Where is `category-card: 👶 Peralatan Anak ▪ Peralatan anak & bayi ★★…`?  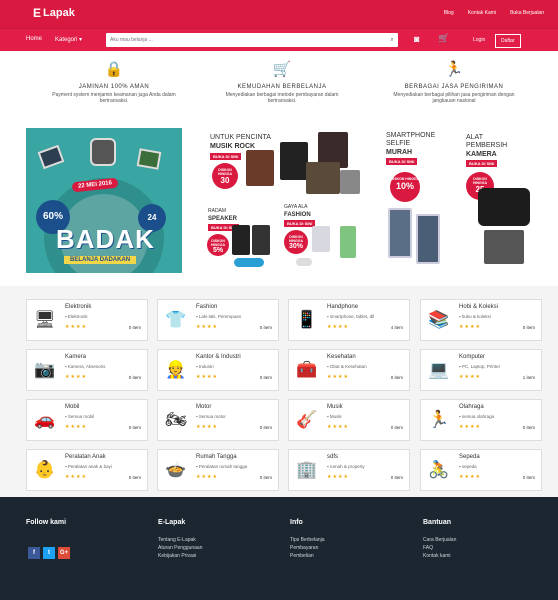 category-card: 👶 Peralatan Anak ▪ Peralatan anak & bayi ★★… is located at coordinates (87, 470).